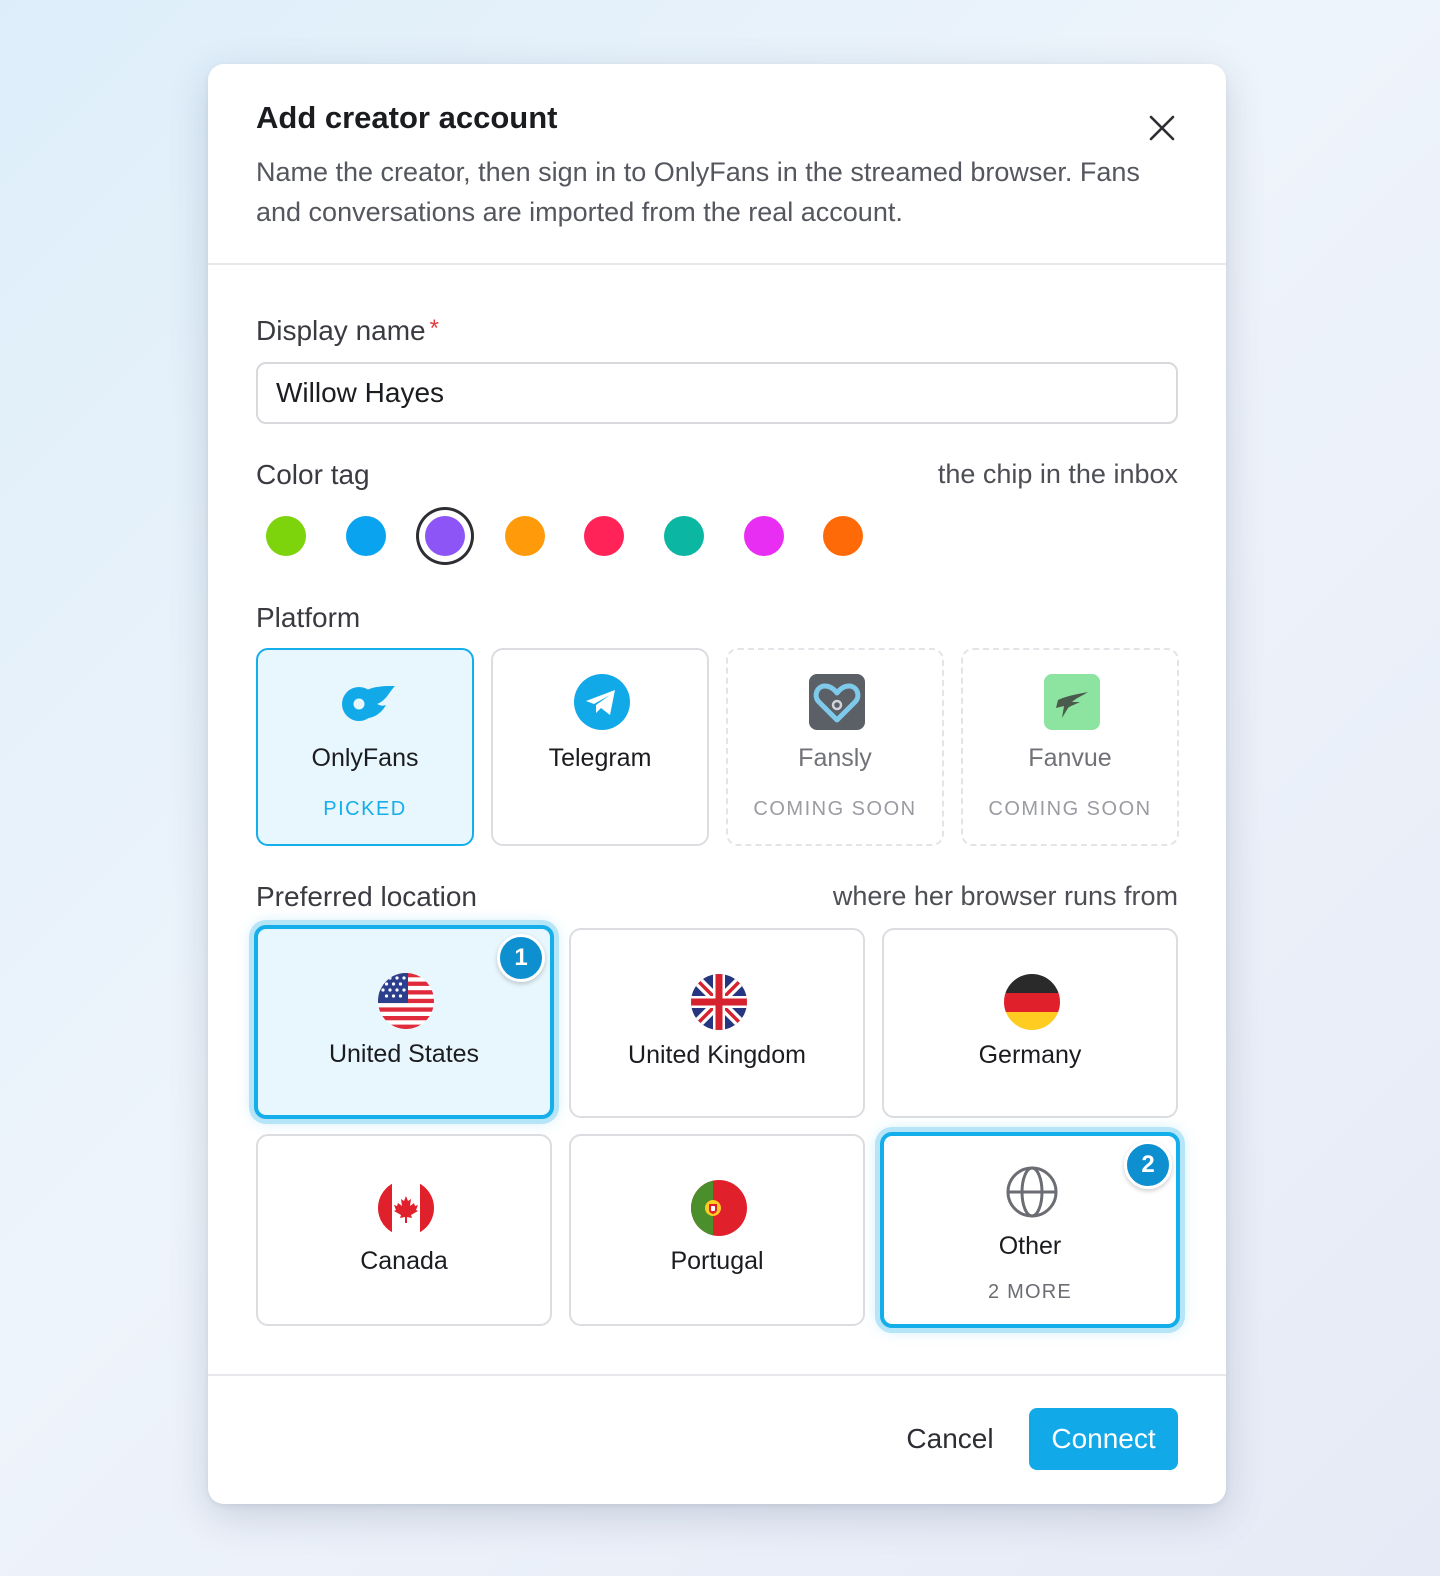  Describe the element at coordinates (521, 958) in the screenshot. I see `selection-order-badge: 1` at that location.